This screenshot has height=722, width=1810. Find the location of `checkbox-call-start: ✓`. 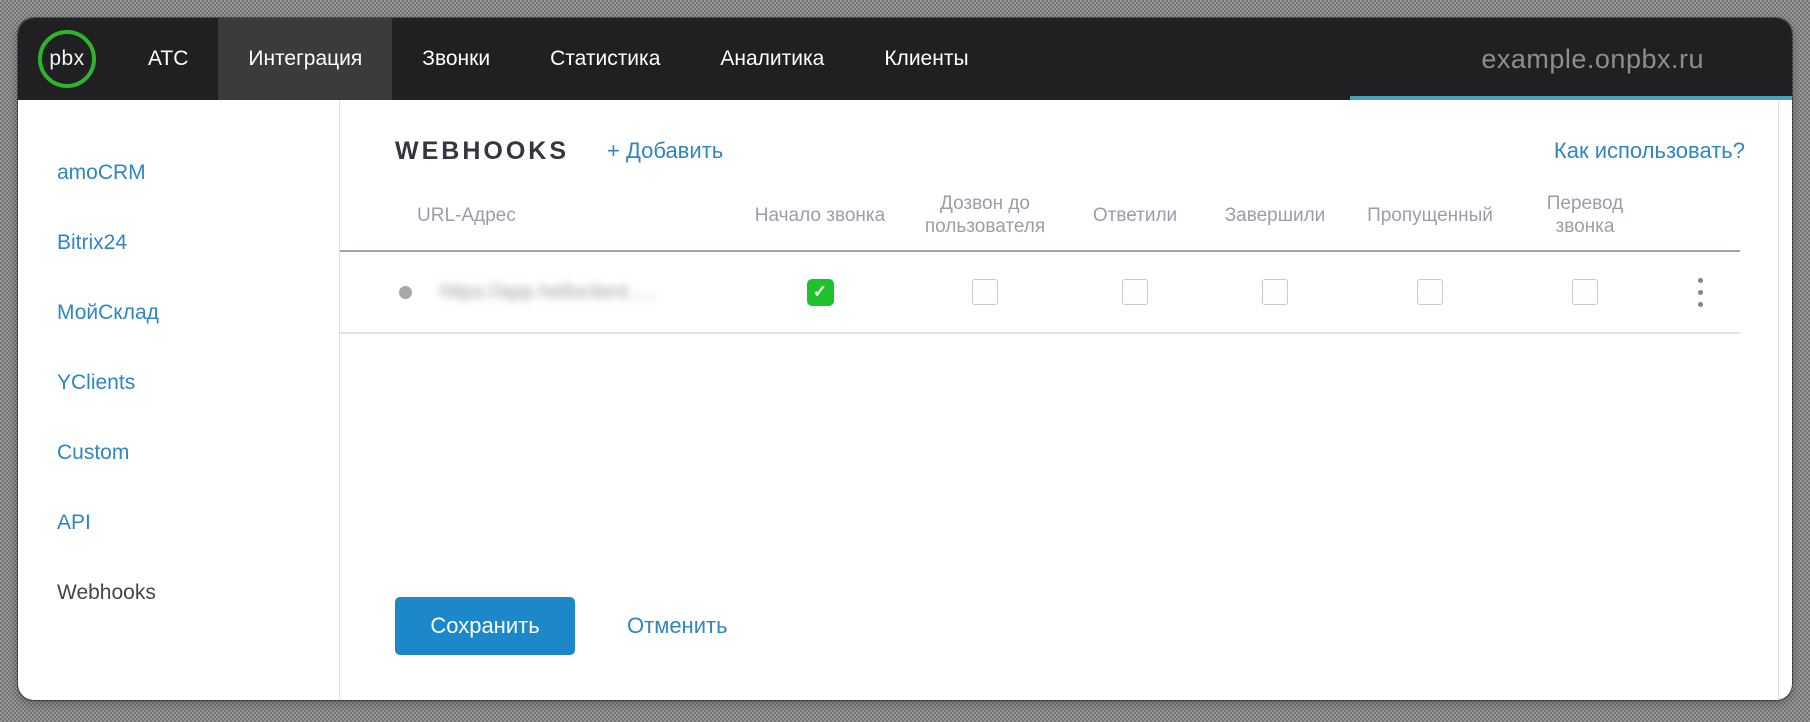

checkbox-call-start: ✓ is located at coordinates (820, 292).